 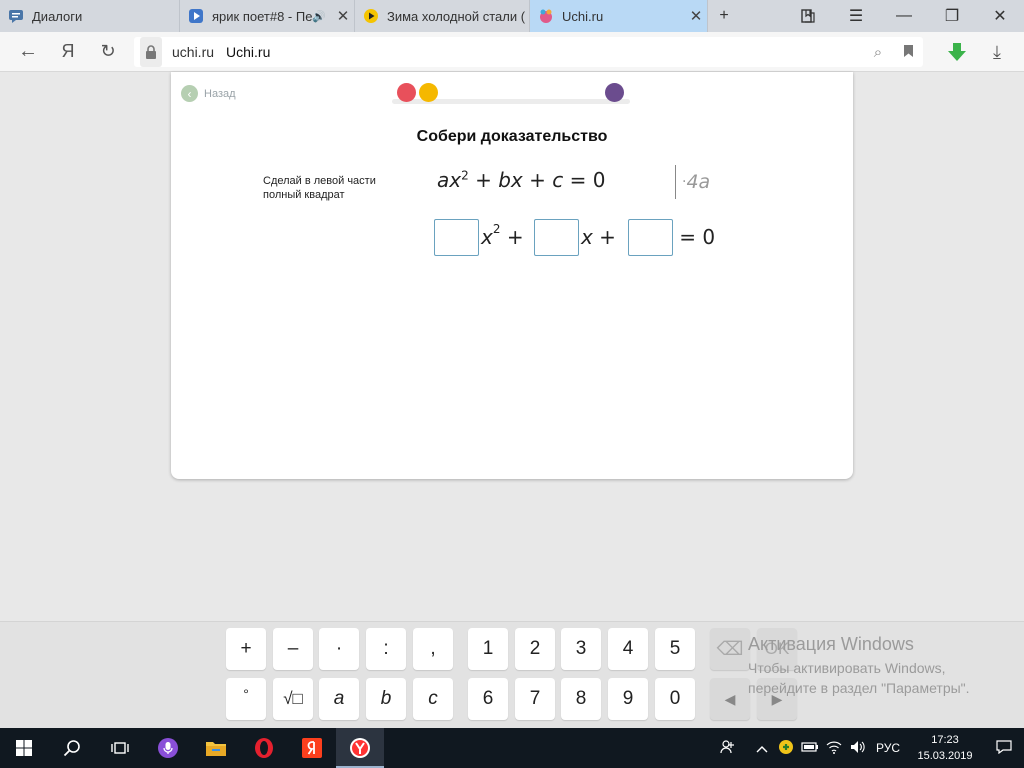 What do you see at coordinates (386, 699) in the screenshot?
I see `key-b: b` at bounding box center [386, 699].